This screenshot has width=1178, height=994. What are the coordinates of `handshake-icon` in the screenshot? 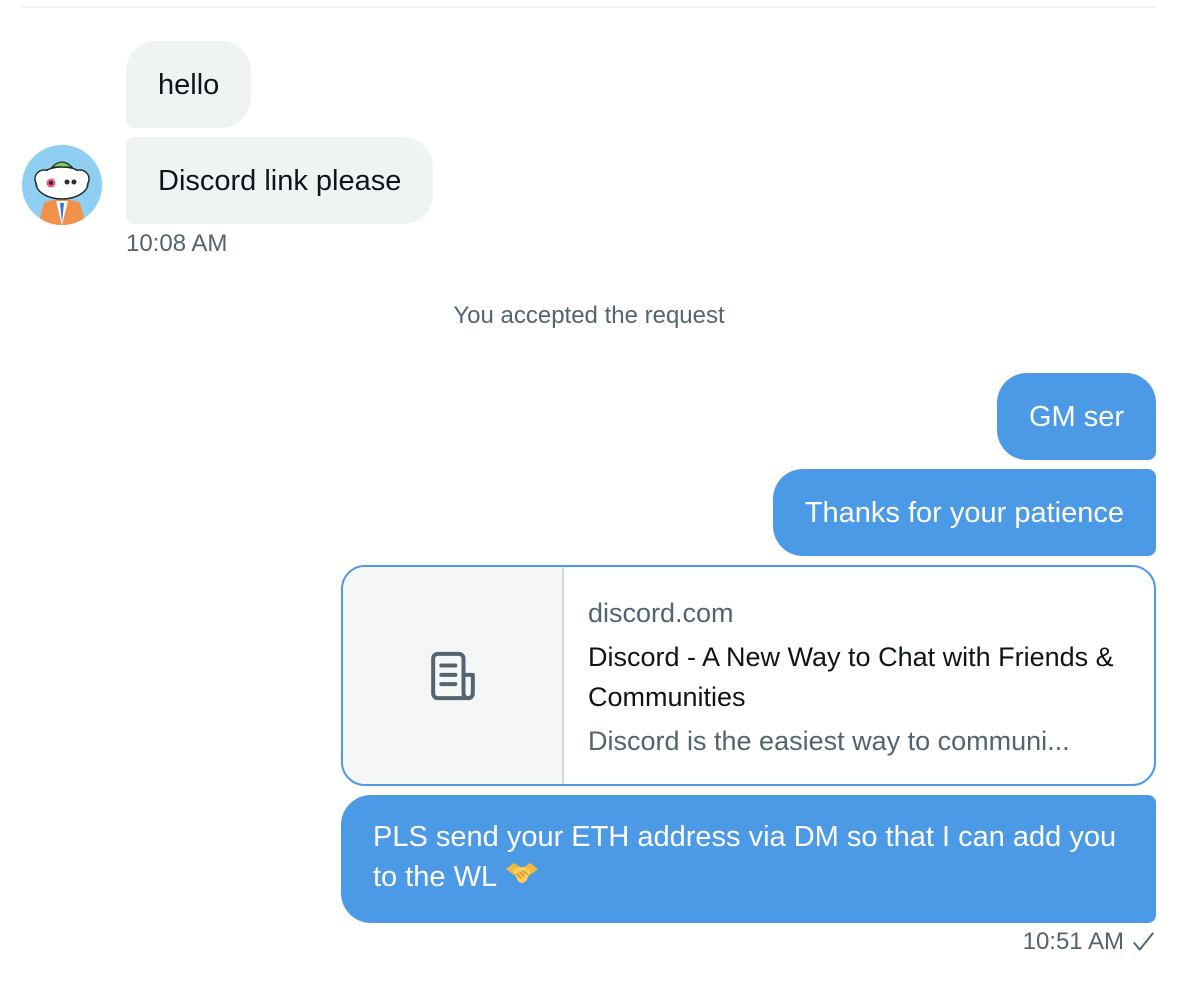 It's located at (522, 878).